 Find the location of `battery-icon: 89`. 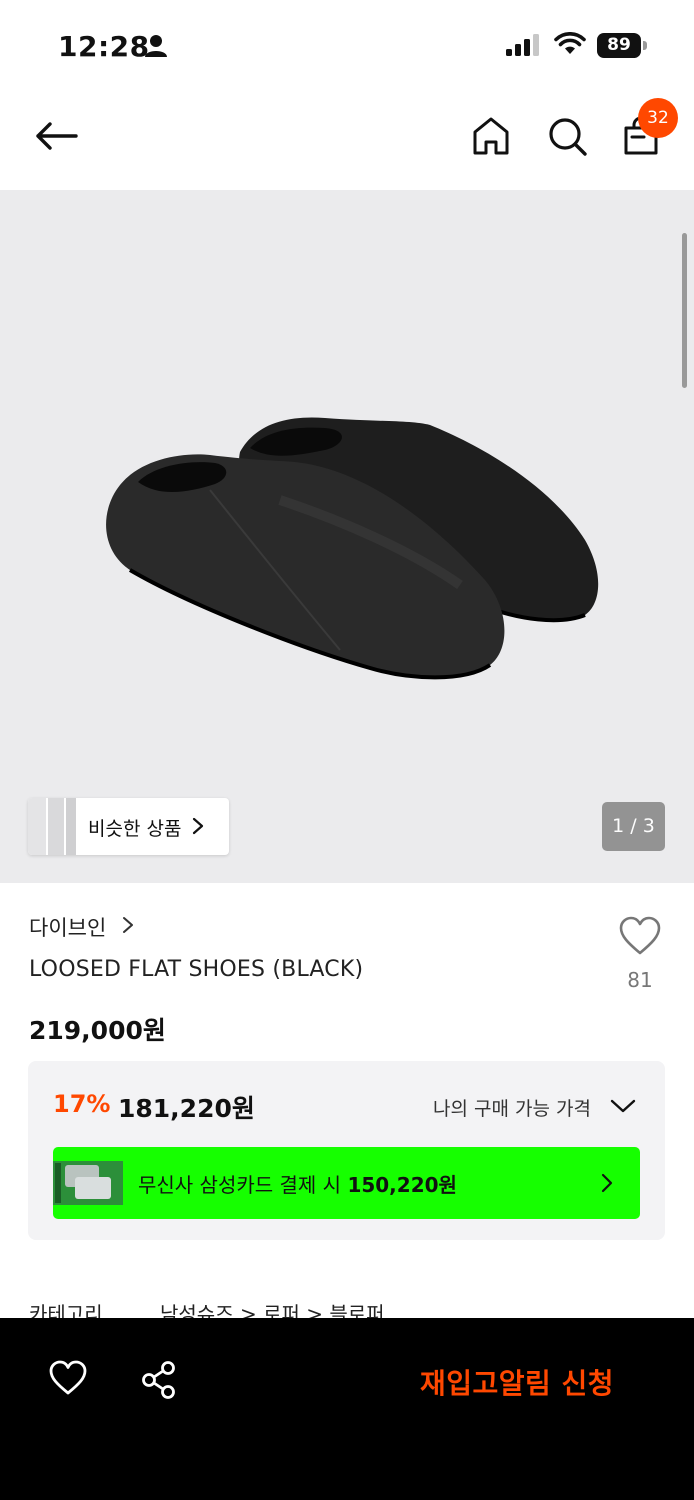

battery-icon: 89 is located at coordinates (622, 45).